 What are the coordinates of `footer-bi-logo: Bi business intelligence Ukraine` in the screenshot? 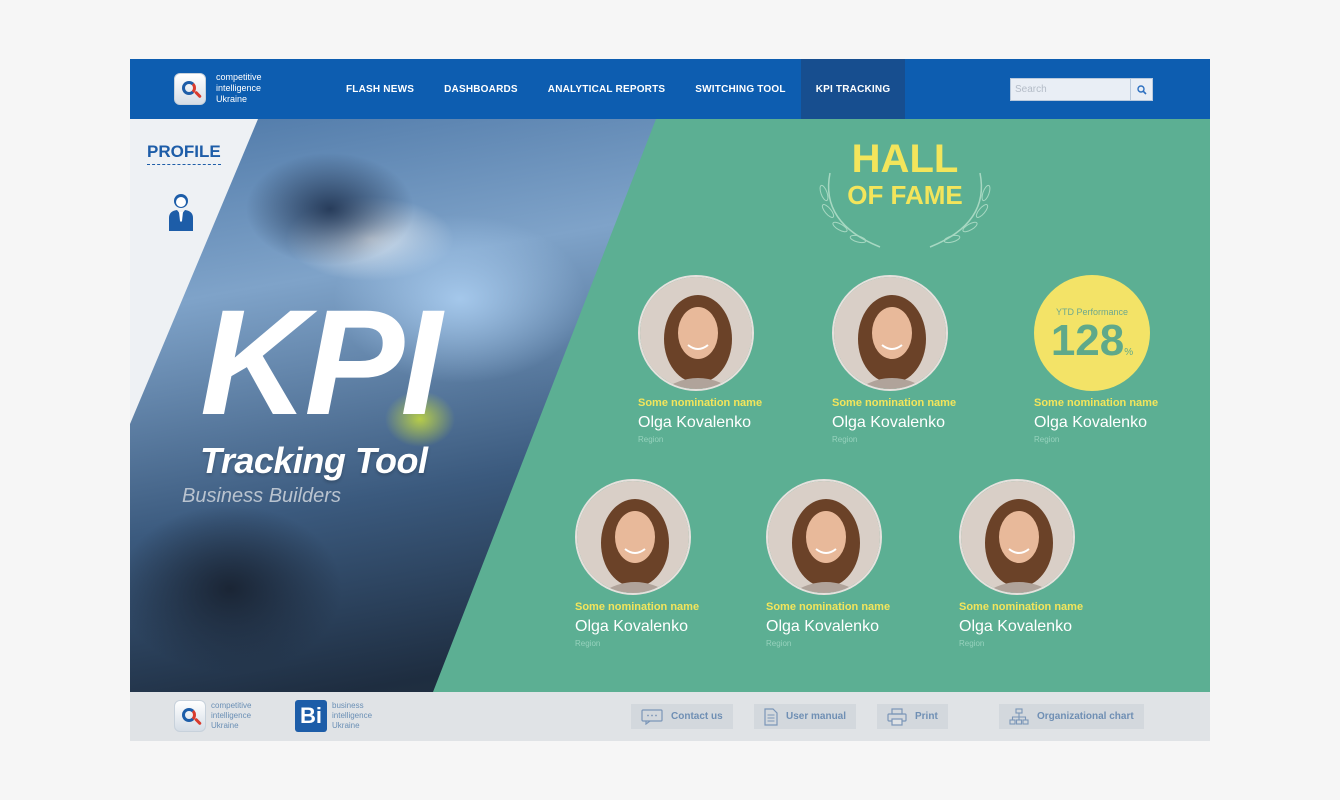 It's located at (333, 716).